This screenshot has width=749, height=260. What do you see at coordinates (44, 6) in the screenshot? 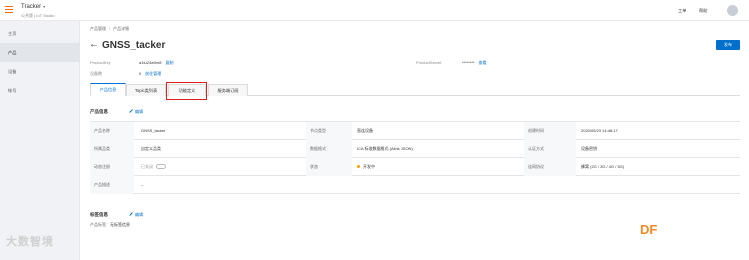
I see `chevron-down-icon: ▾` at bounding box center [44, 6].